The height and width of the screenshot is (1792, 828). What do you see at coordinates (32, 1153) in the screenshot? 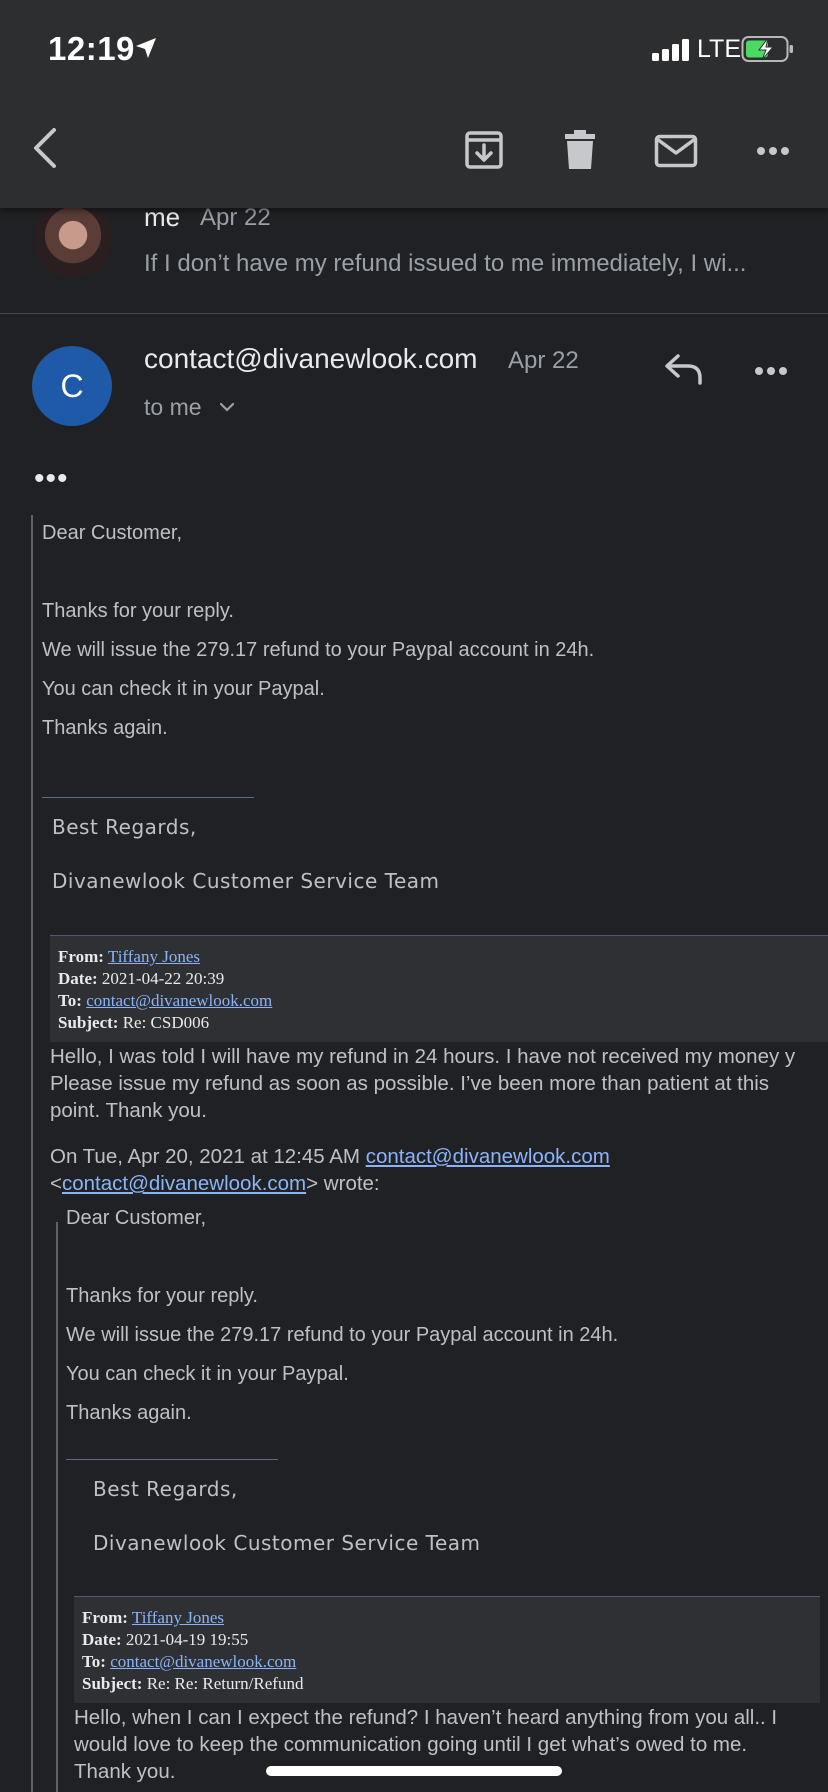
I see `quote-bar` at bounding box center [32, 1153].